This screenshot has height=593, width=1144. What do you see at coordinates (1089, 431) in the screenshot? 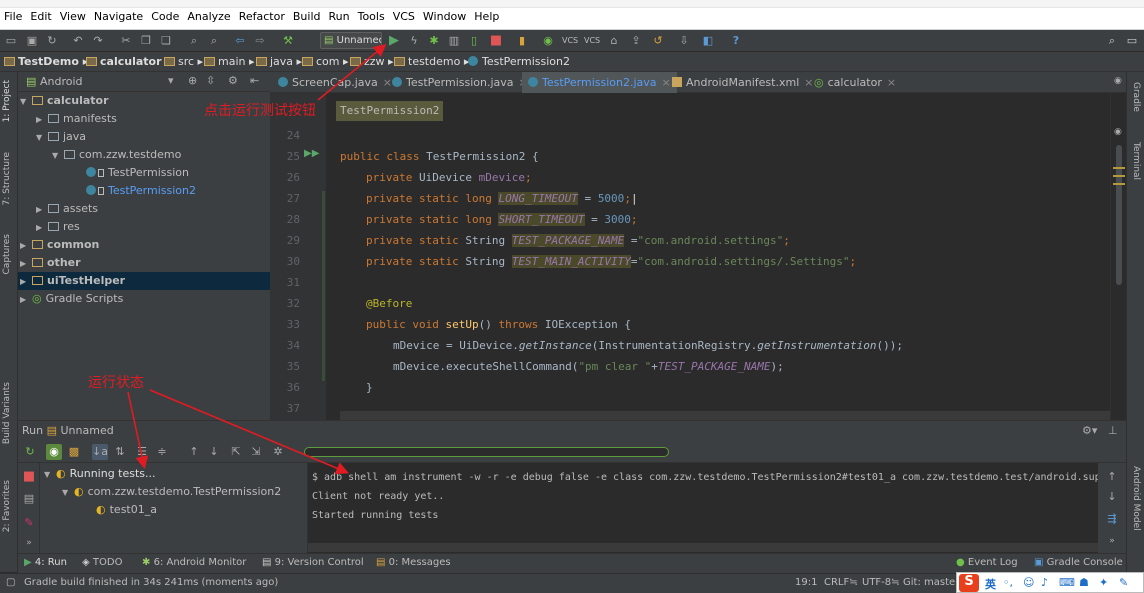
I see `gear-icon: ⚙▾` at bounding box center [1089, 431].